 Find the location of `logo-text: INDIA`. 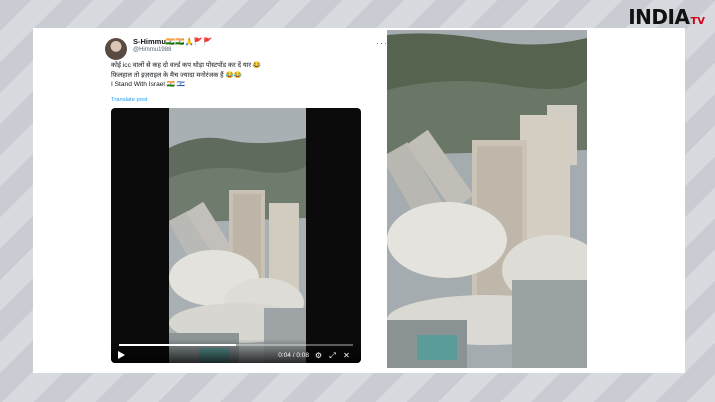

logo-text: INDIA is located at coordinates (659, 17).